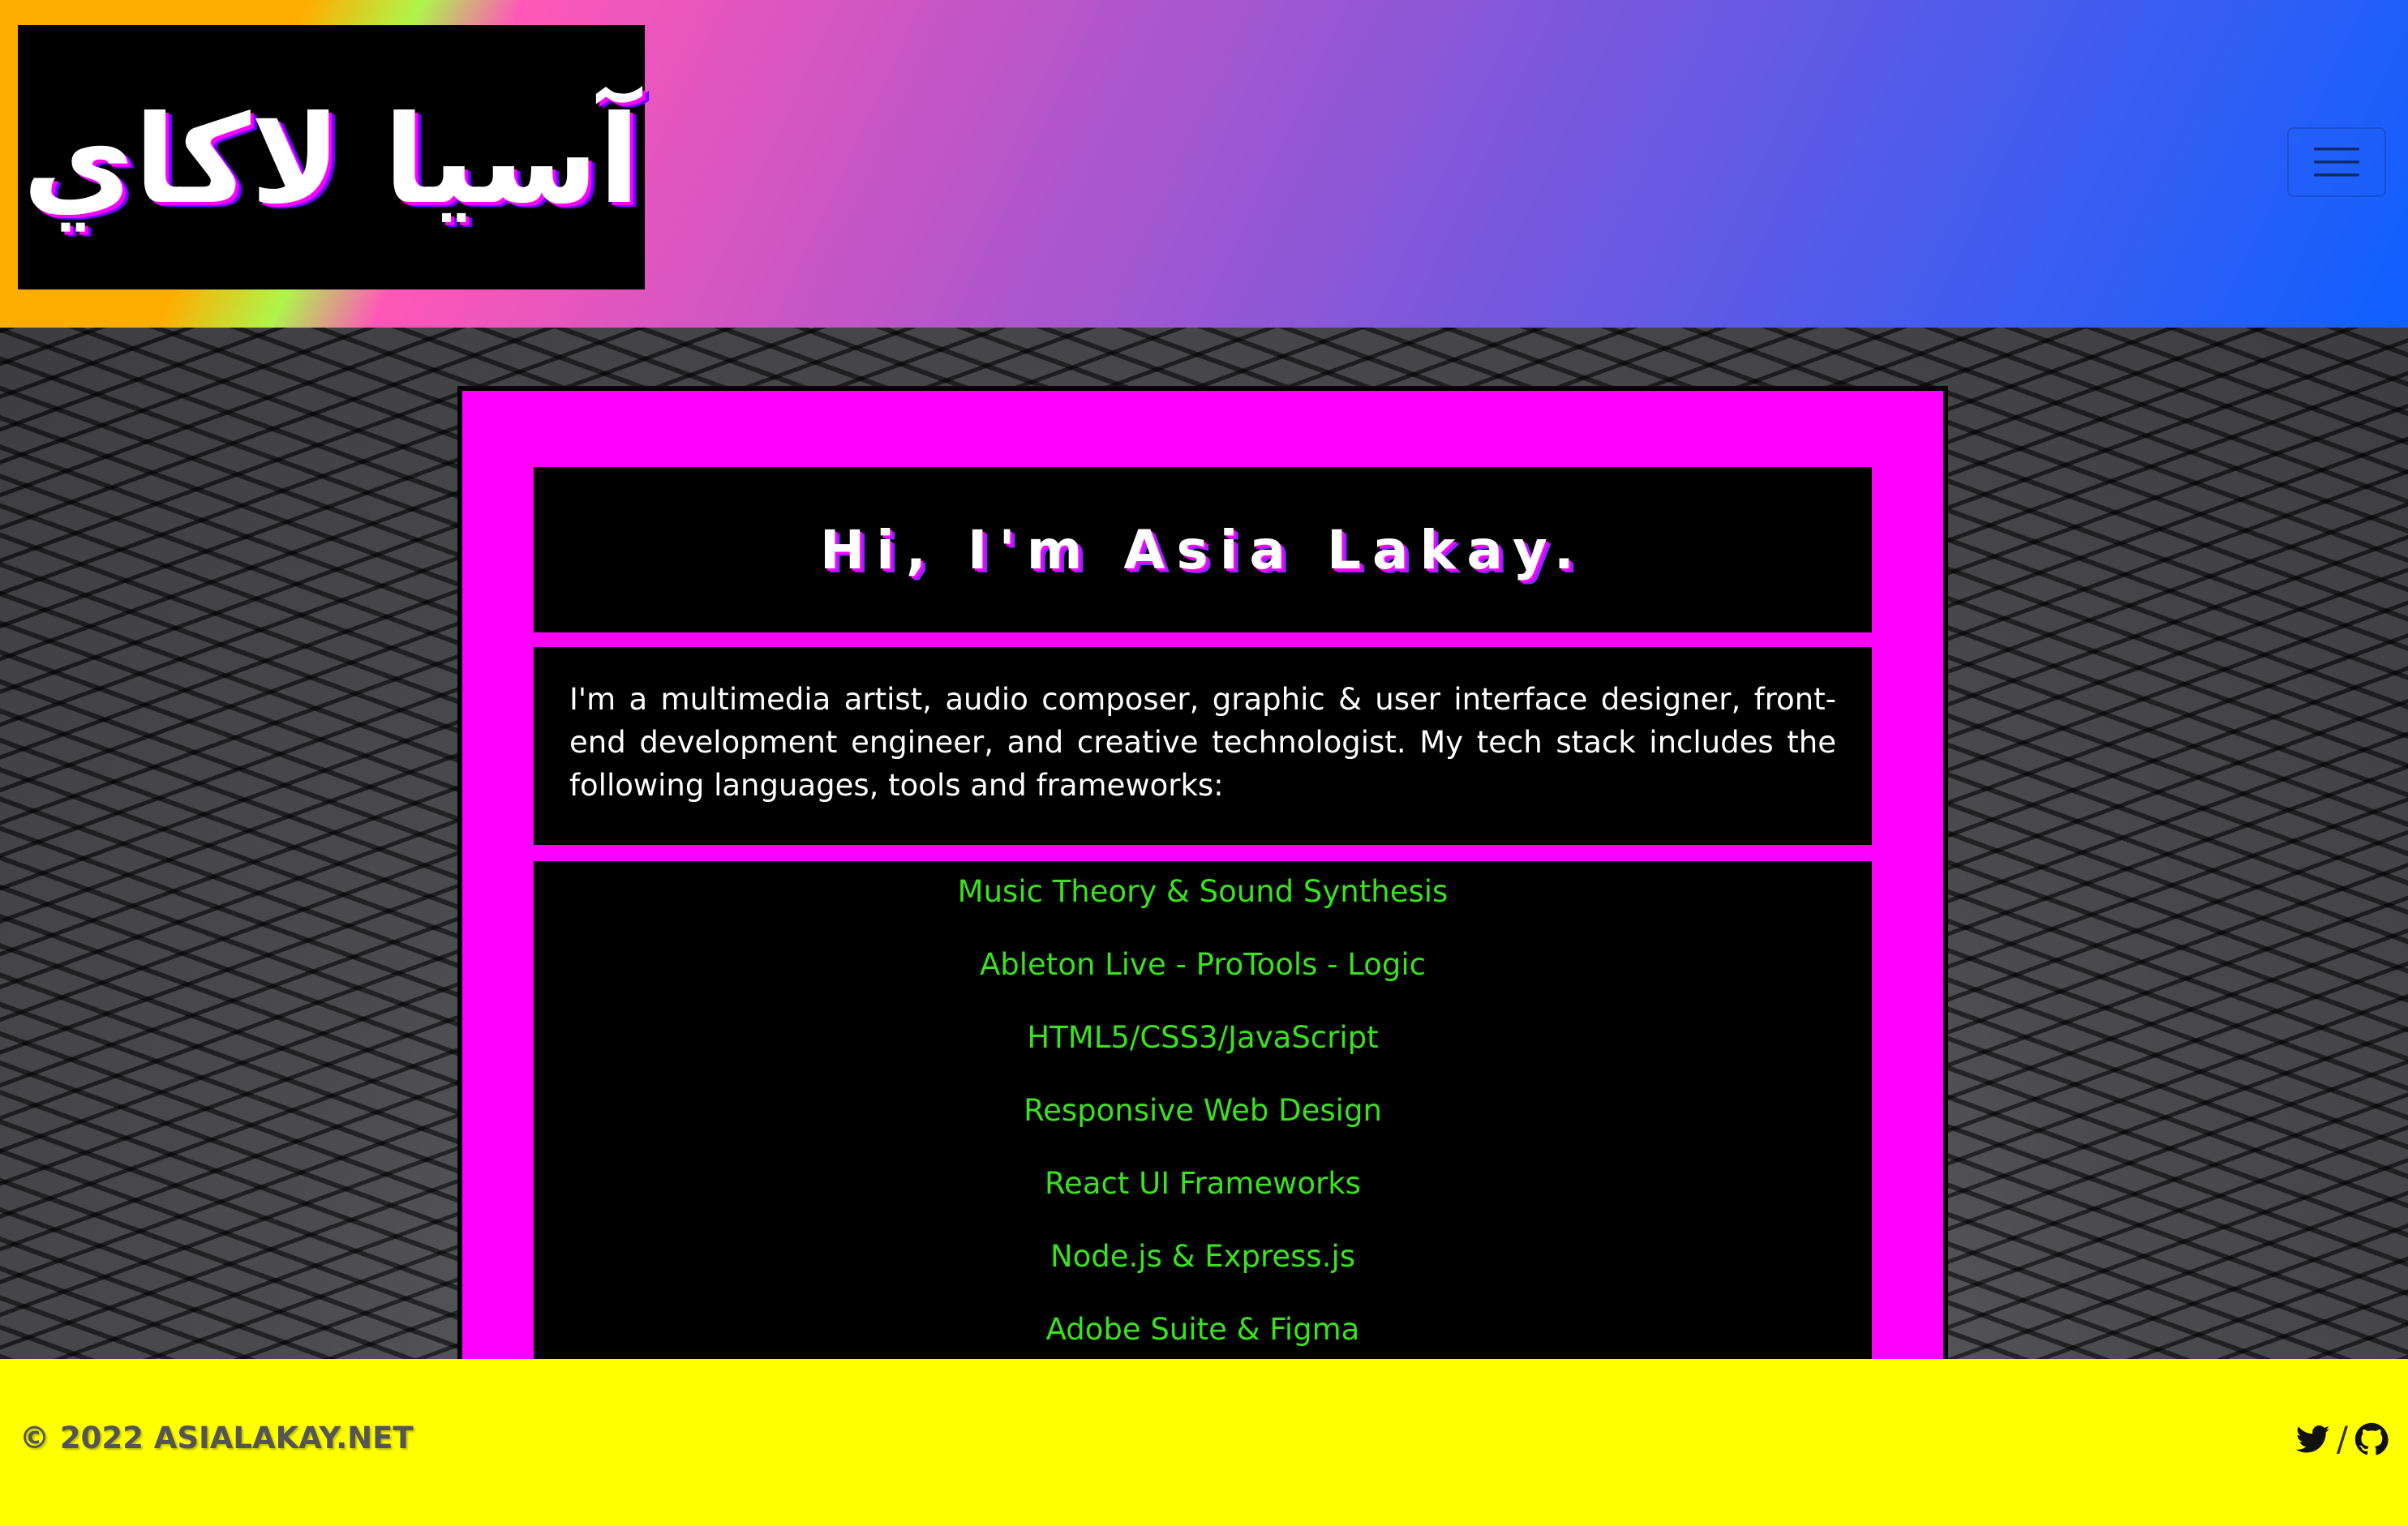 The image size is (2408, 1526). Describe the element at coordinates (1204, 1442) in the screenshot. I see `site-footer: © 2022 ASIALAKAY.NET /` at that location.